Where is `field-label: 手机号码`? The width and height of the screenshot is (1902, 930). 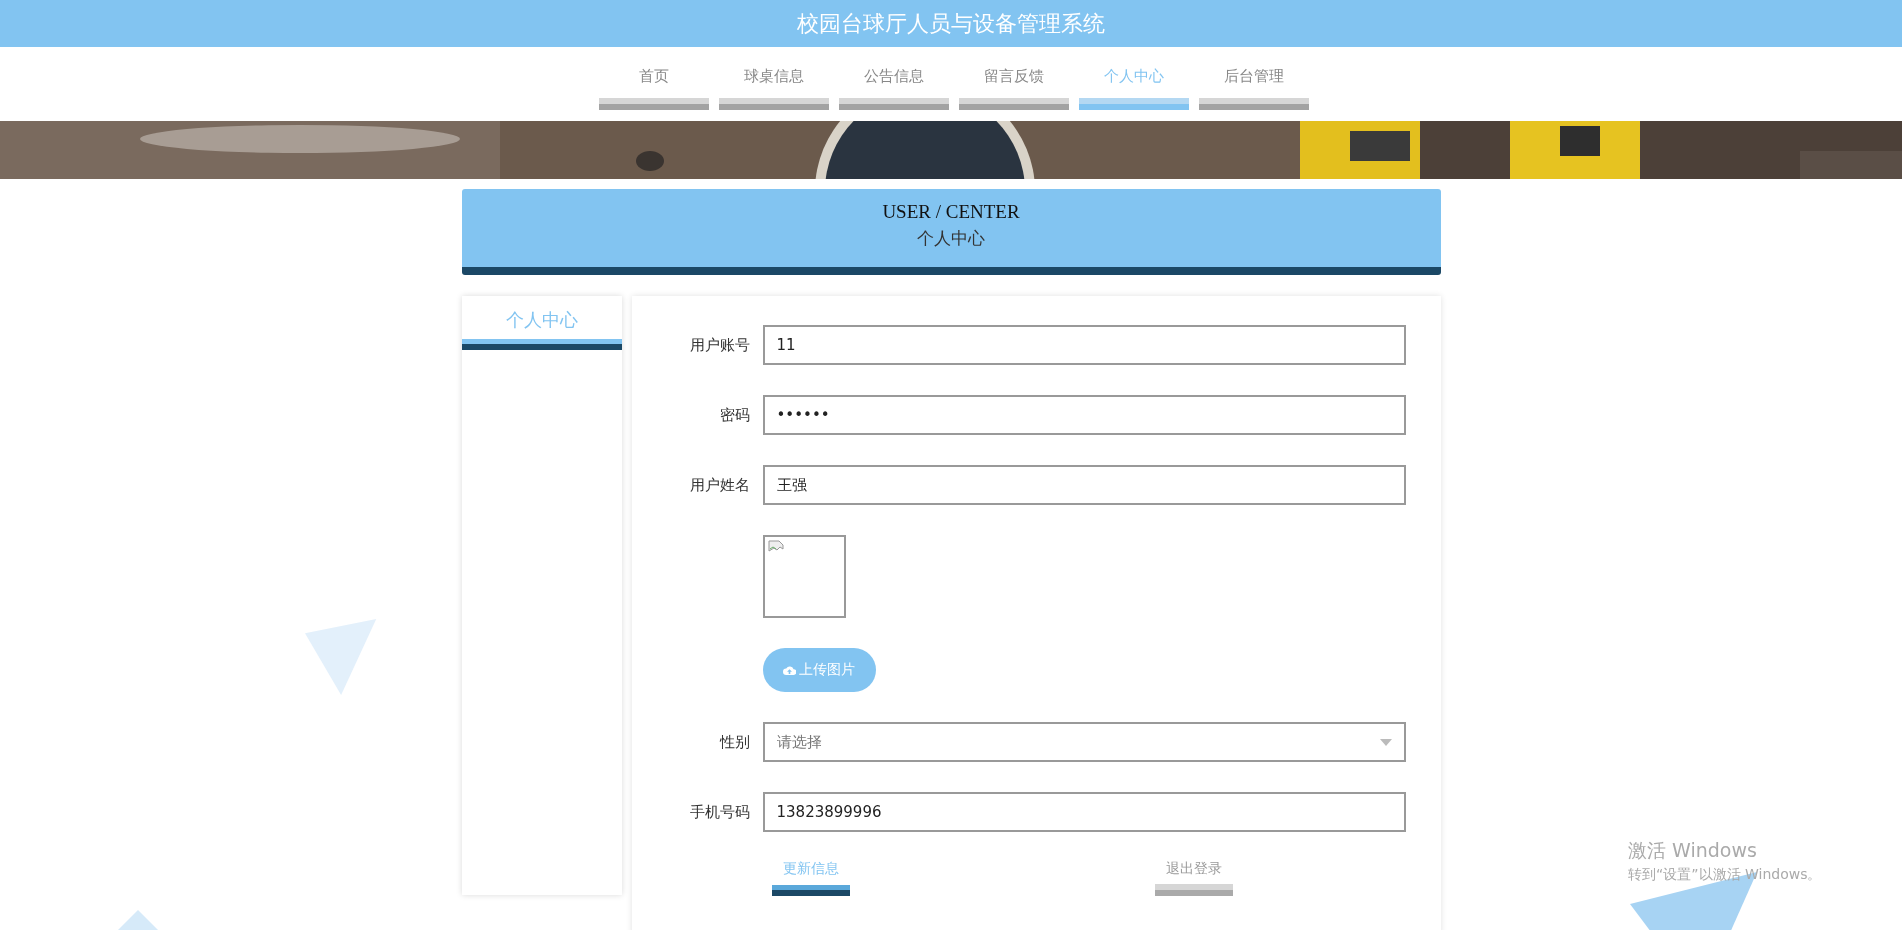 field-label: 手机号码 is located at coordinates (719, 812).